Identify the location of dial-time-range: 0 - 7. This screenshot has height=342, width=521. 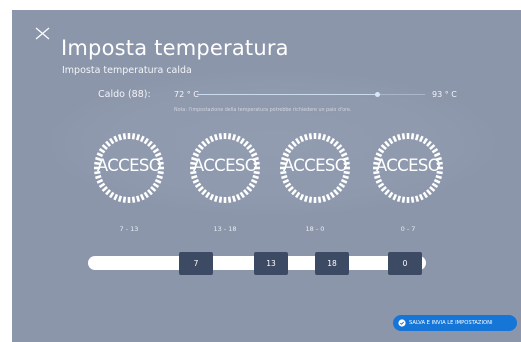
(408, 229).